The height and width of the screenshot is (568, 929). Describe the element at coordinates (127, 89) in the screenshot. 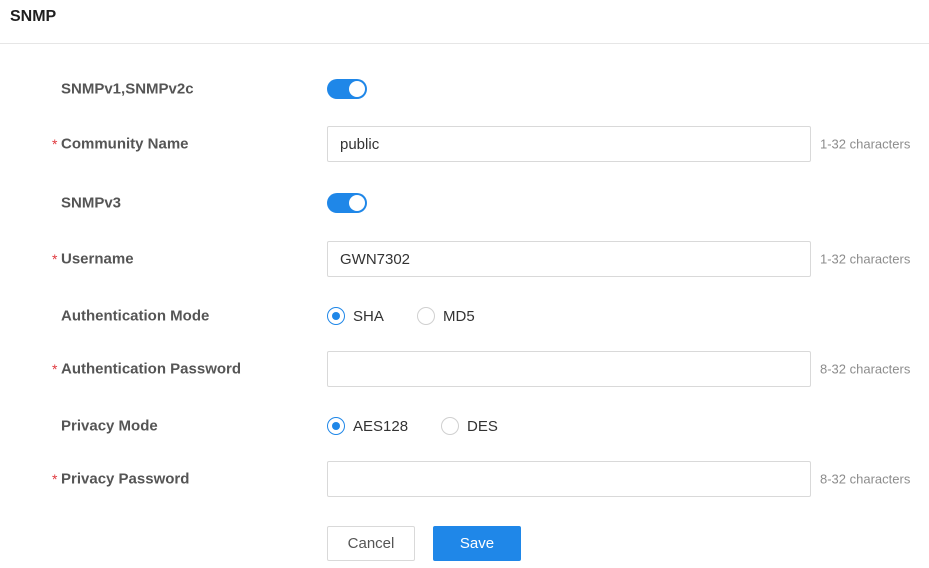

I see `snmpv1-v2c-label: SNMPv1,SNMPv2c` at that location.